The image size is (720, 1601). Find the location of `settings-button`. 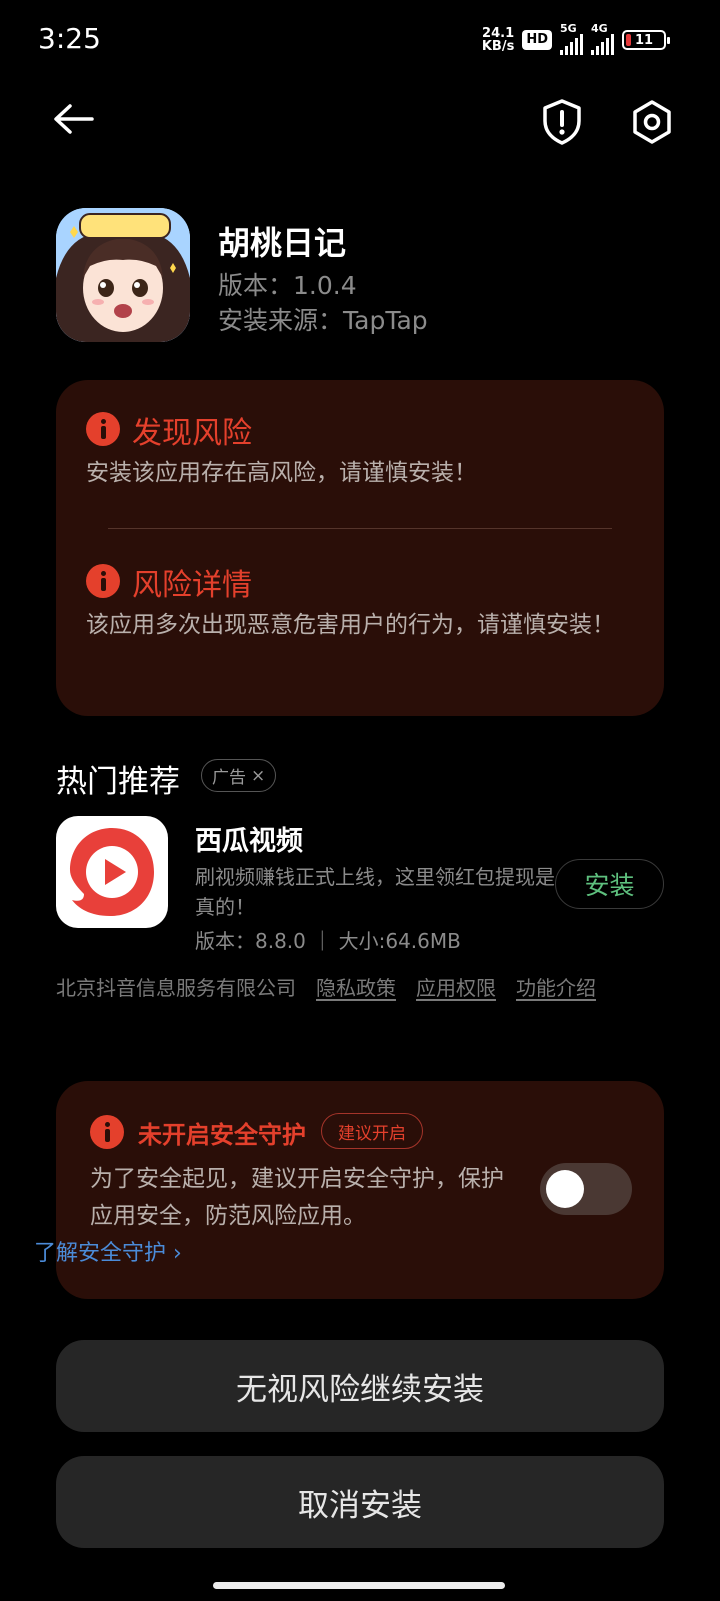

settings-button is located at coordinates (652, 122).